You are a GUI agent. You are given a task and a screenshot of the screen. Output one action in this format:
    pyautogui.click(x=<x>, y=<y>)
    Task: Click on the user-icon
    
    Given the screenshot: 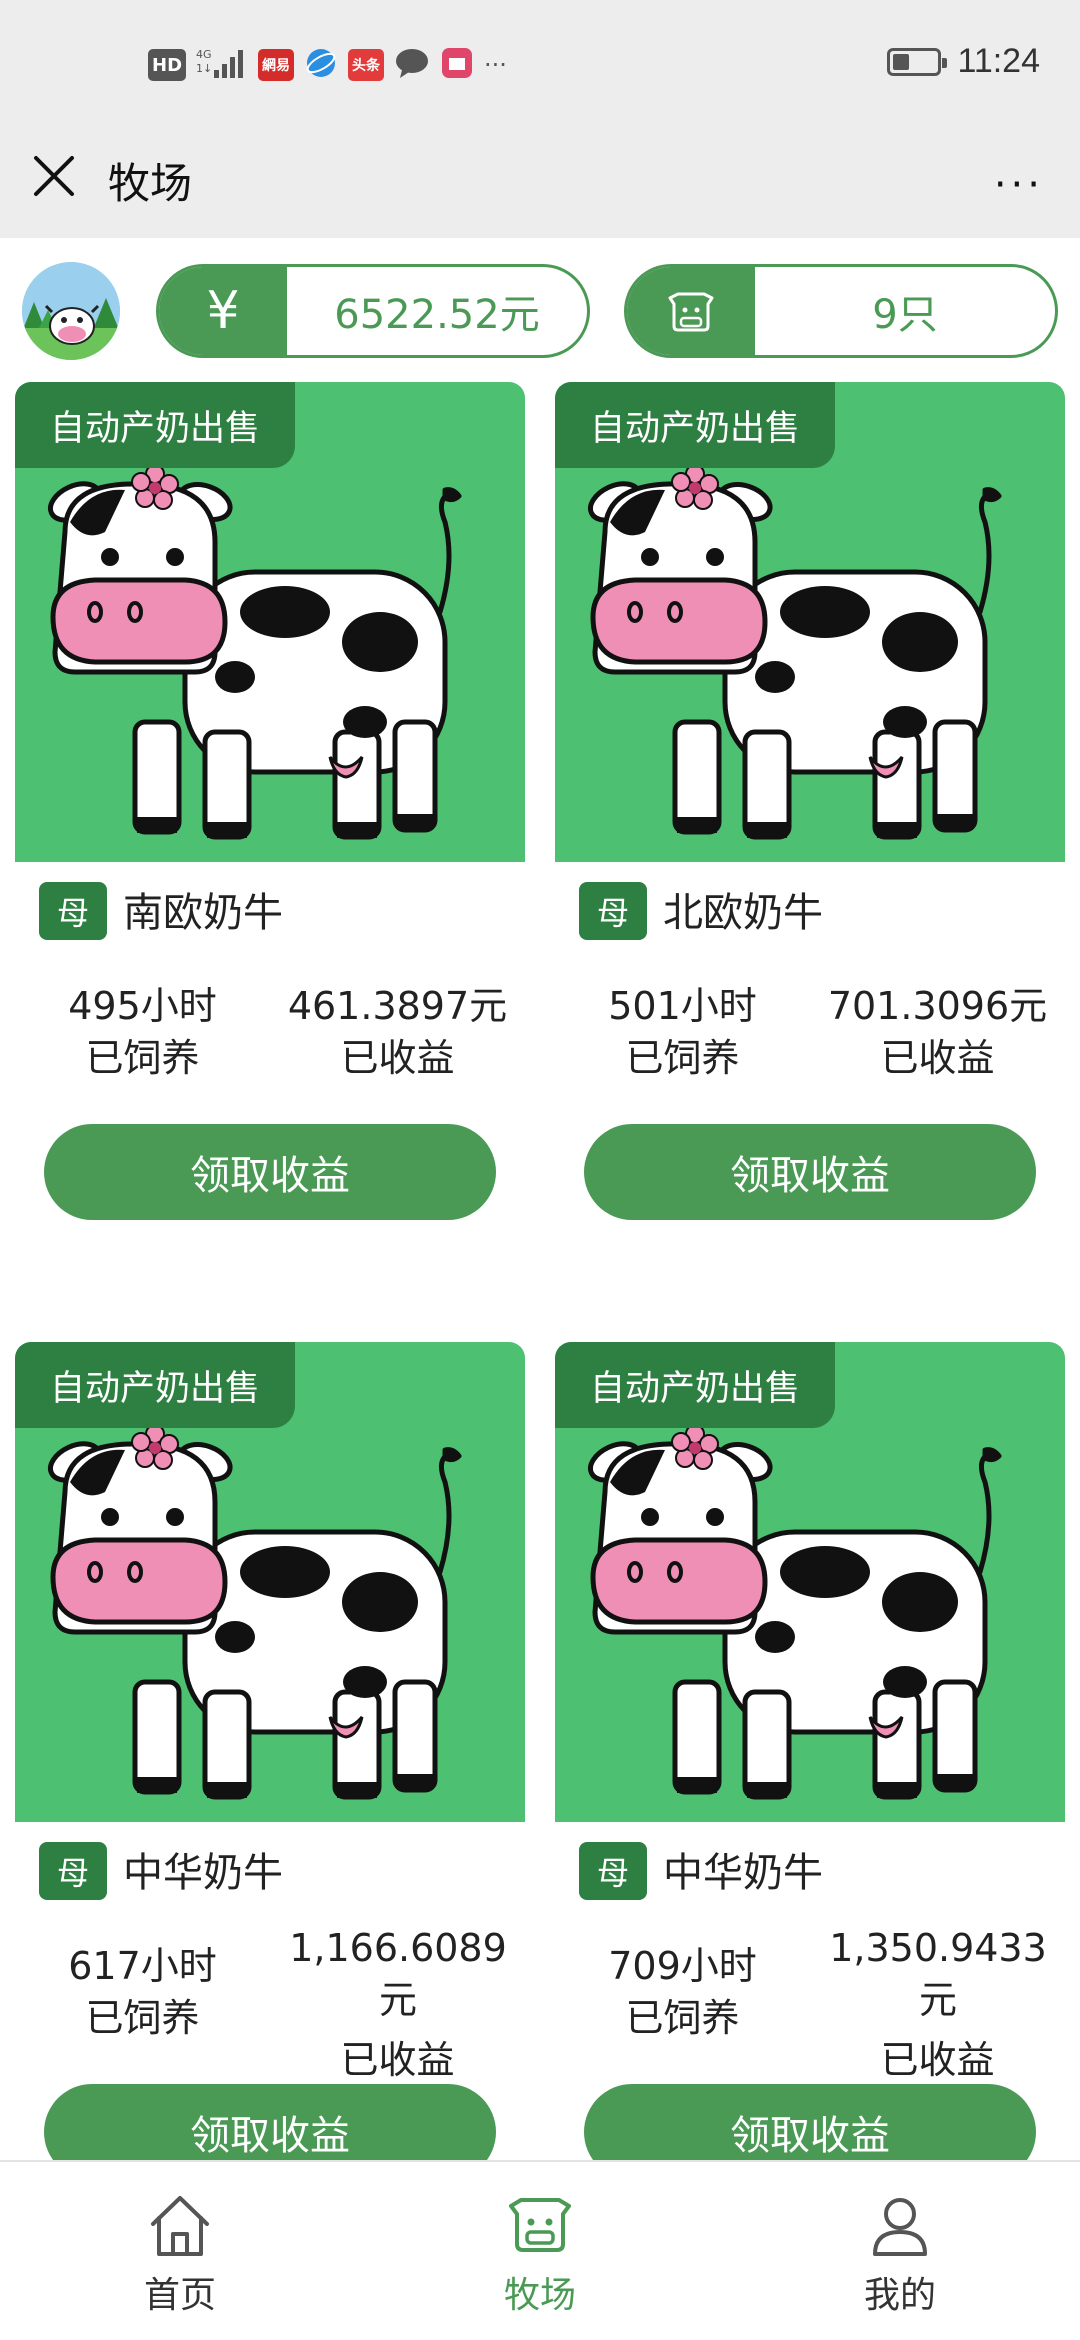 What is the action you would take?
    pyautogui.click(x=900, y=2227)
    